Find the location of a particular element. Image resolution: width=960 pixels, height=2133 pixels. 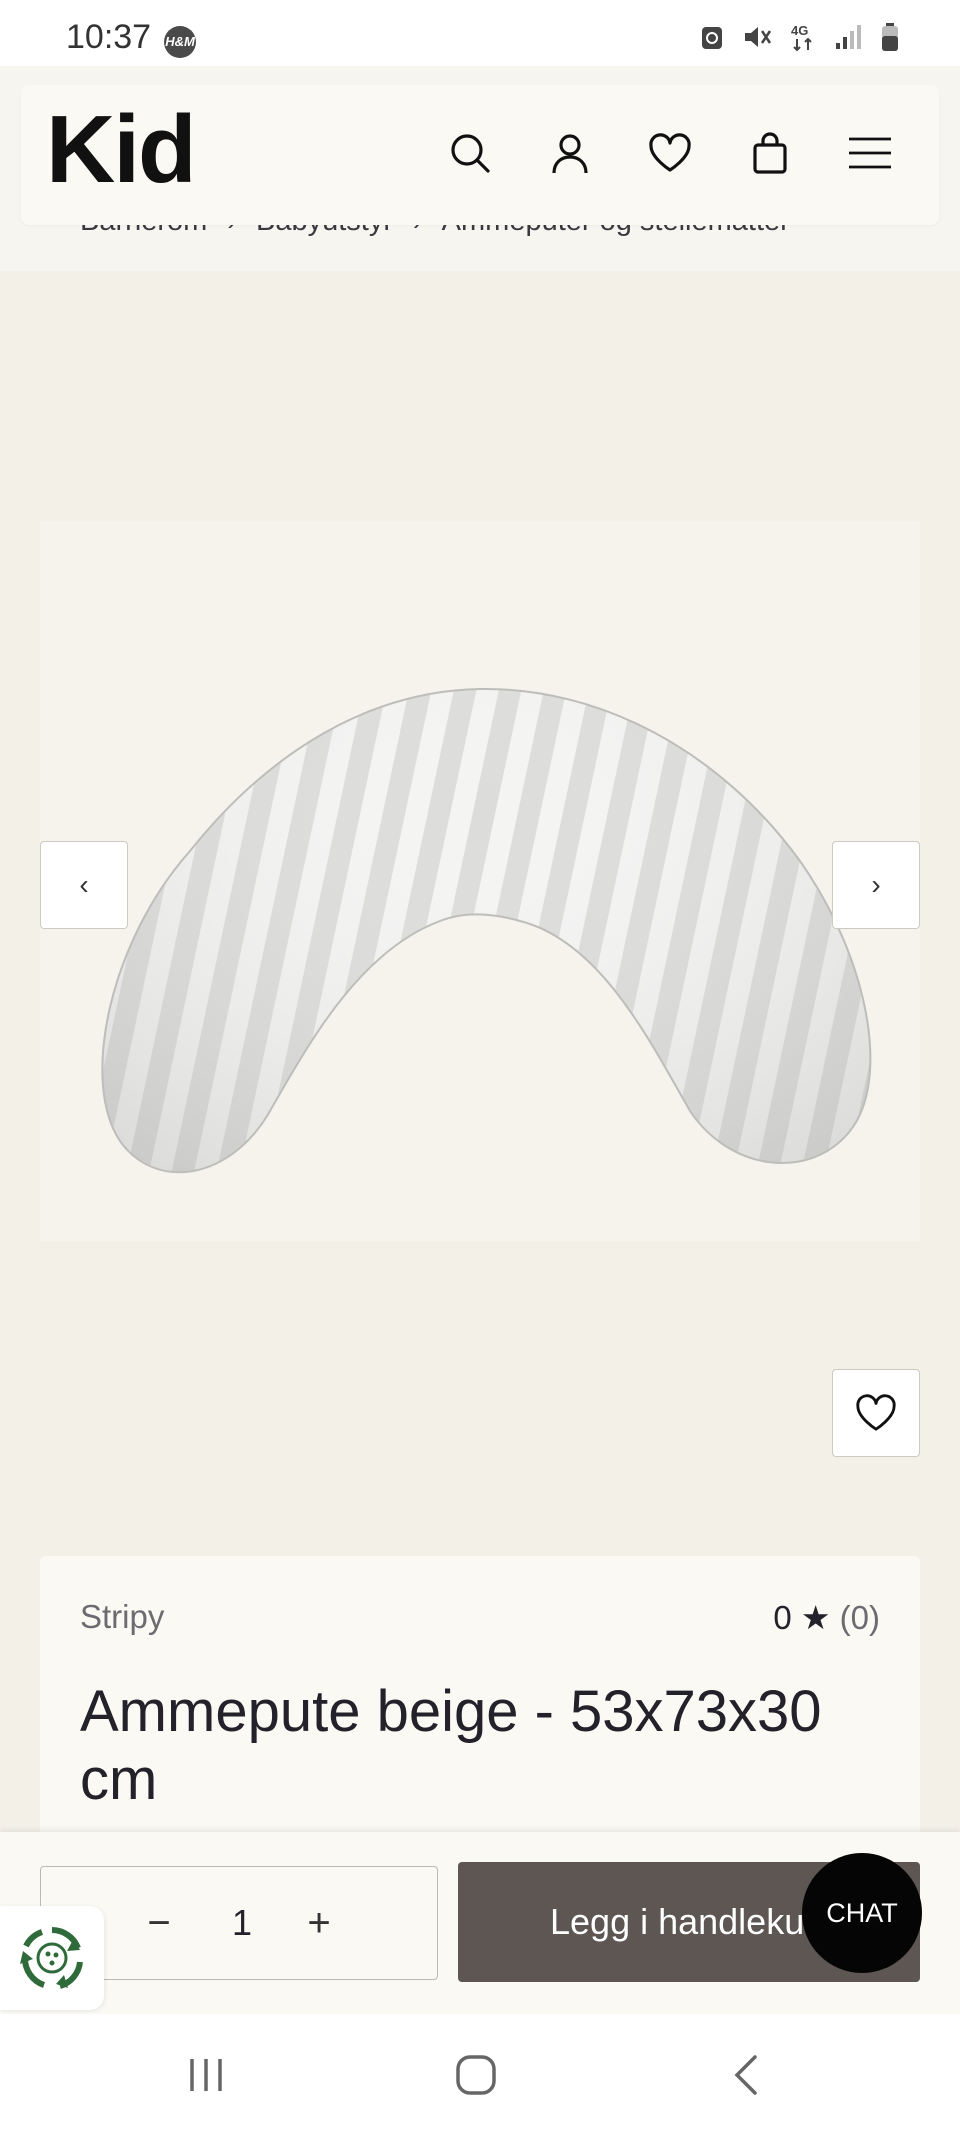

quantity-value: 1 is located at coordinates (242, 1923).